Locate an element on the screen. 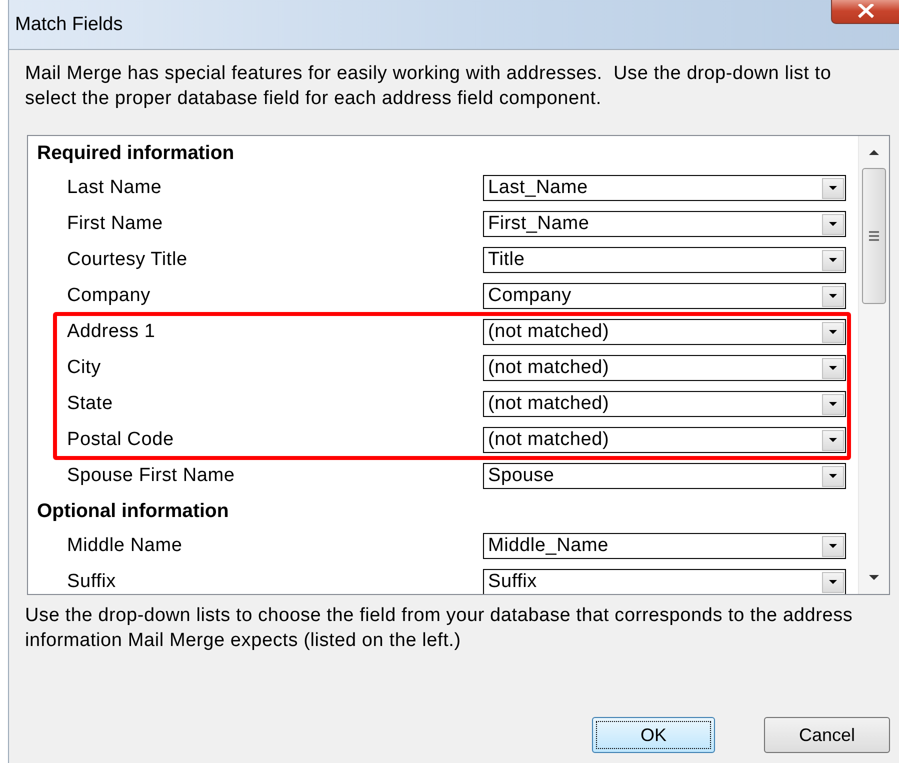 The width and height of the screenshot is (899, 763). cancel-button: Cancel is located at coordinates (827, 735).